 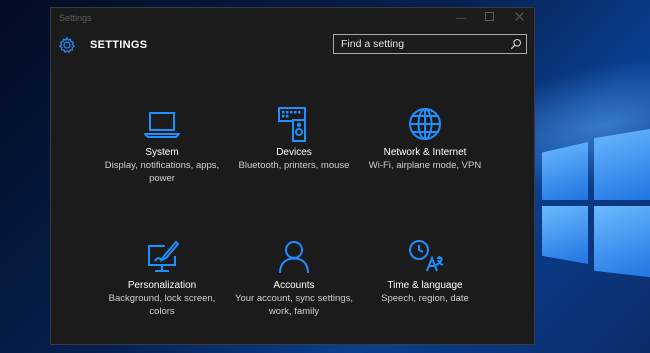 What do you see at coordinates (294, 152) in the screenshot?
I see `tile-label: Devices` at bounding box center [294, 152].